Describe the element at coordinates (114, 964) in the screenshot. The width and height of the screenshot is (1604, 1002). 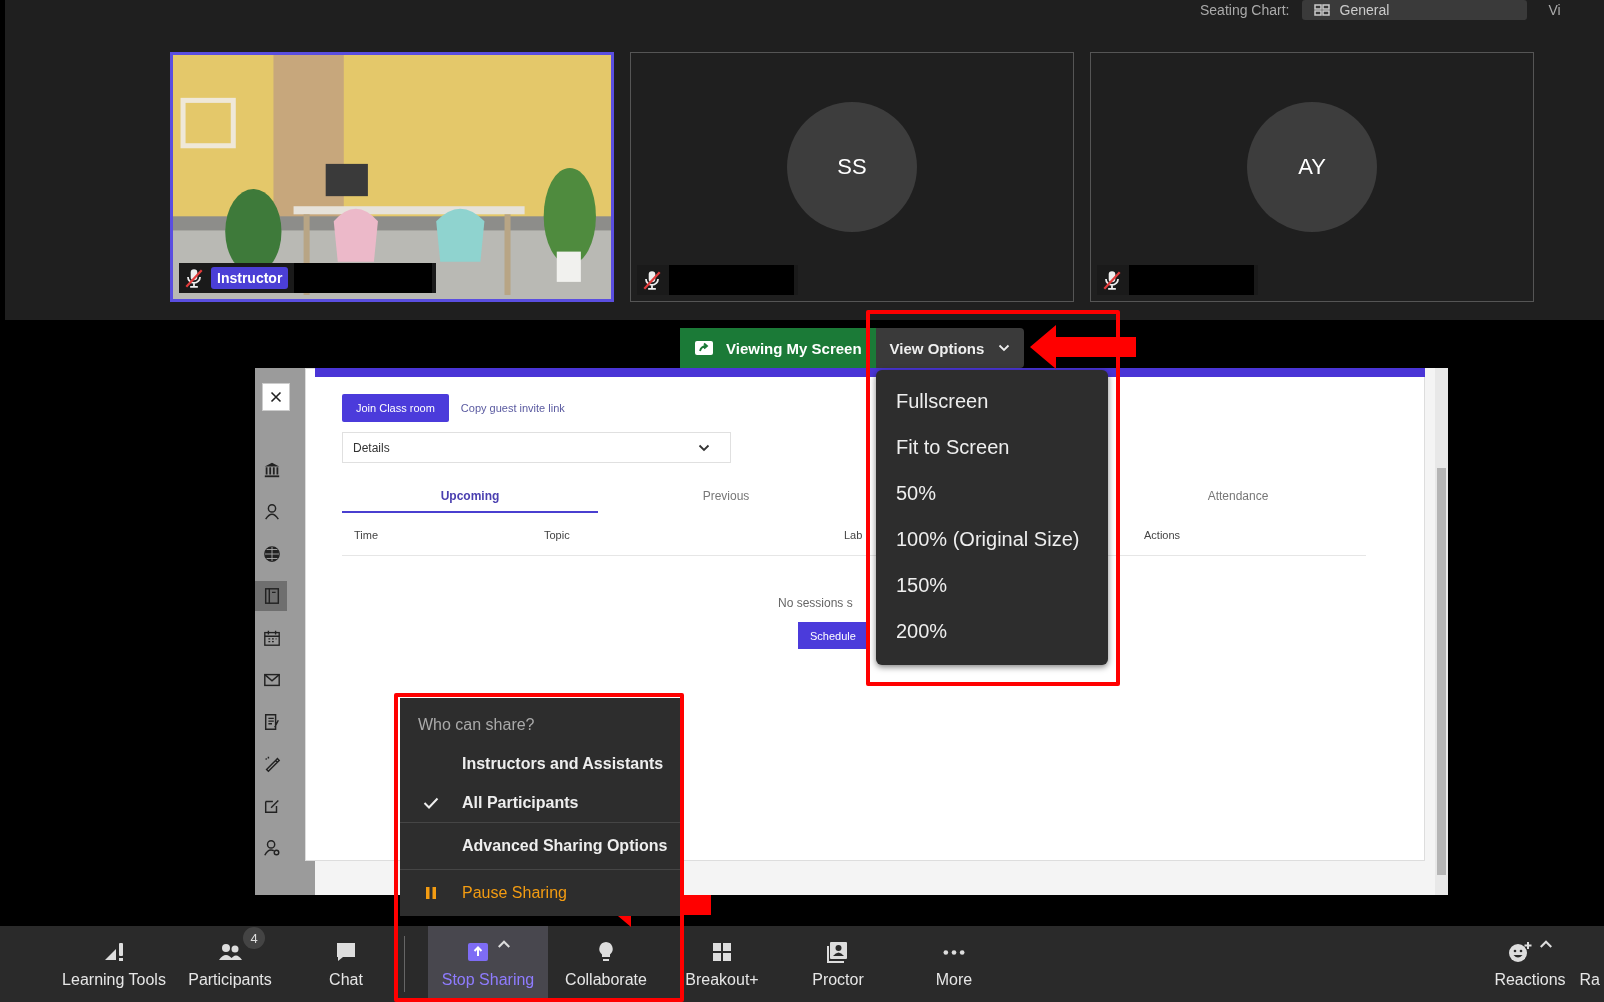
I see `toolbar-button: Learning Tools` at that location.